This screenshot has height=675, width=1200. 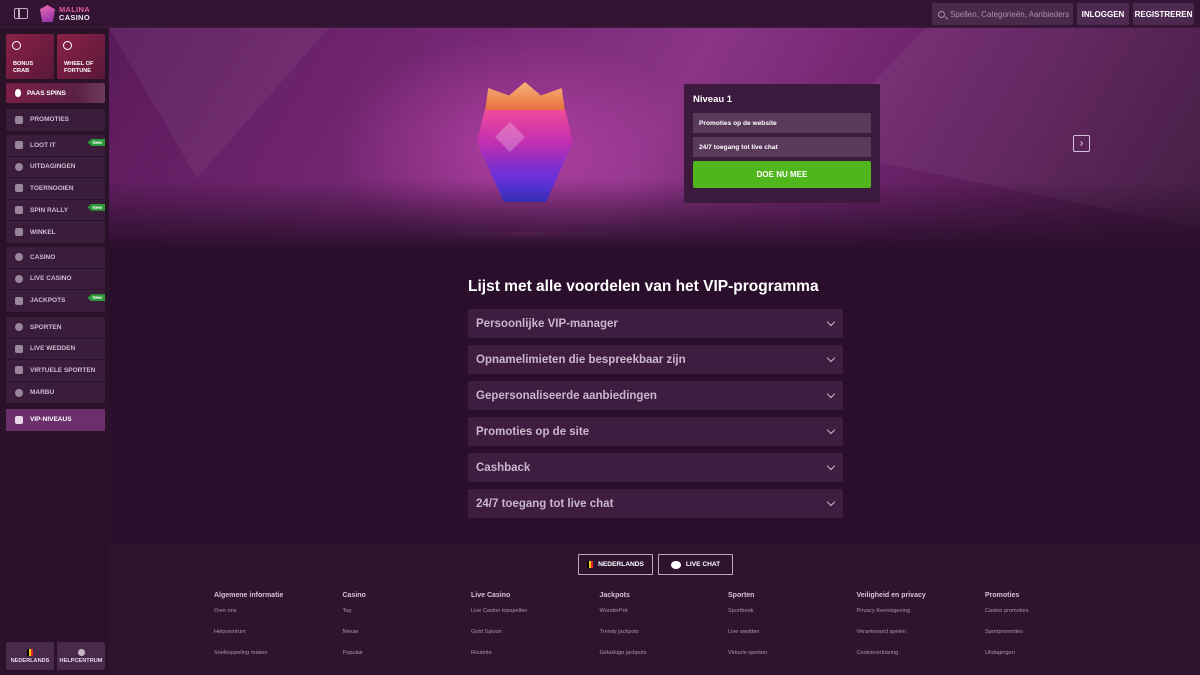 I want to click on live-chat-button: LIVE CHAT, so click(x=695, y=564).